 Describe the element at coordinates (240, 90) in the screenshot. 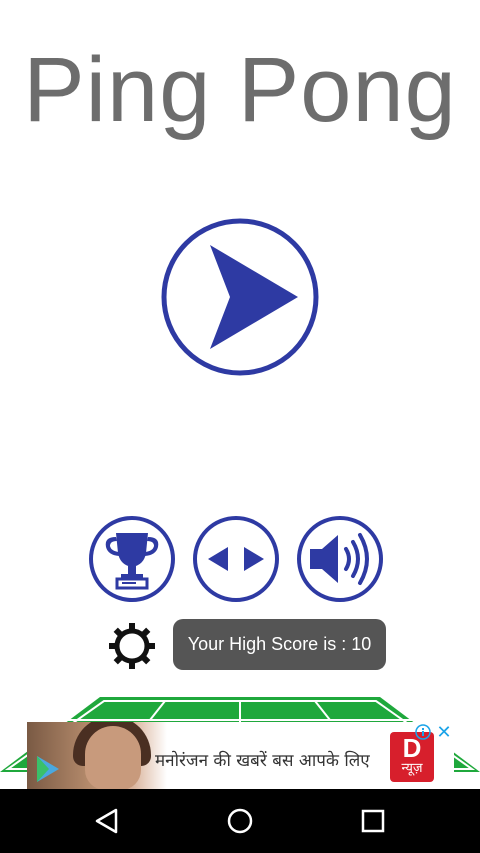

I see `app-title: Ping Pong` at that location.